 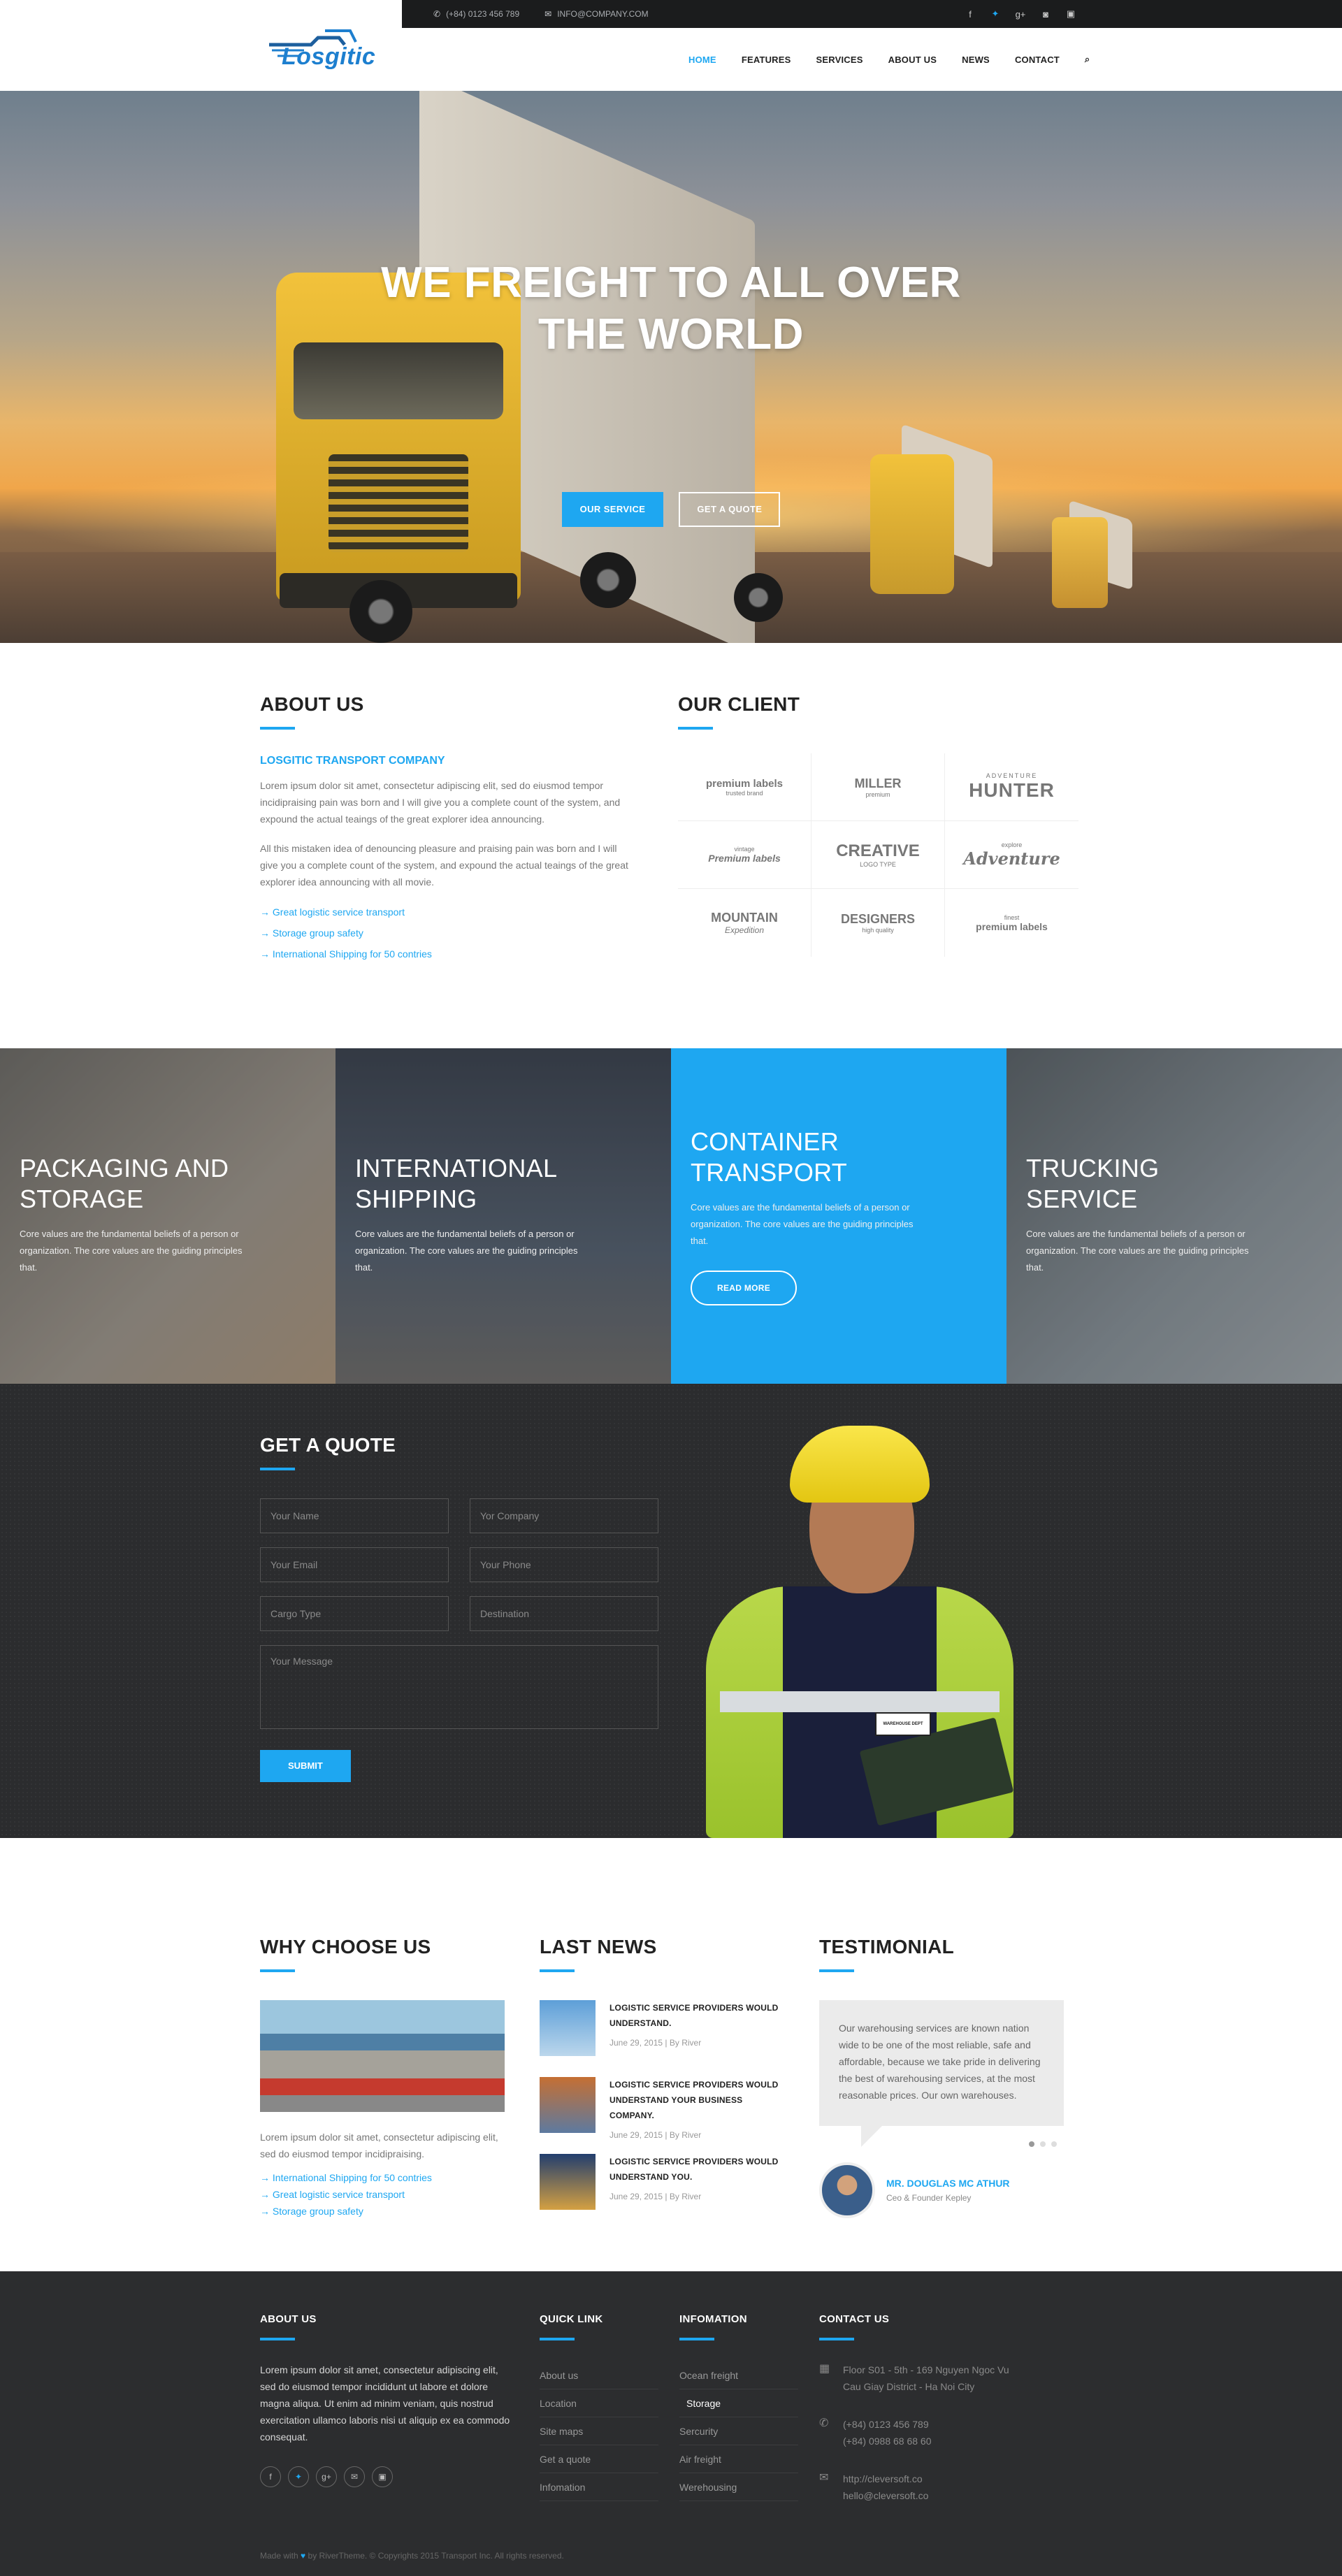 I want to click on why-link: → Great logistic service transport, so click(x=382, y=2194).